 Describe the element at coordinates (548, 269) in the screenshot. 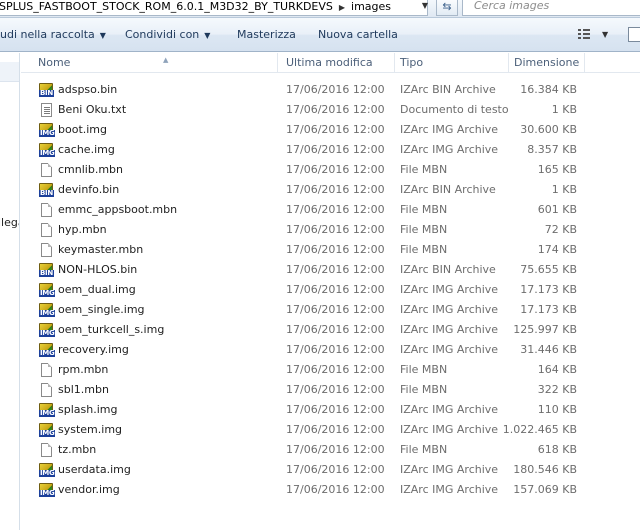

I see `file-size: 75.655 KB` at that location.